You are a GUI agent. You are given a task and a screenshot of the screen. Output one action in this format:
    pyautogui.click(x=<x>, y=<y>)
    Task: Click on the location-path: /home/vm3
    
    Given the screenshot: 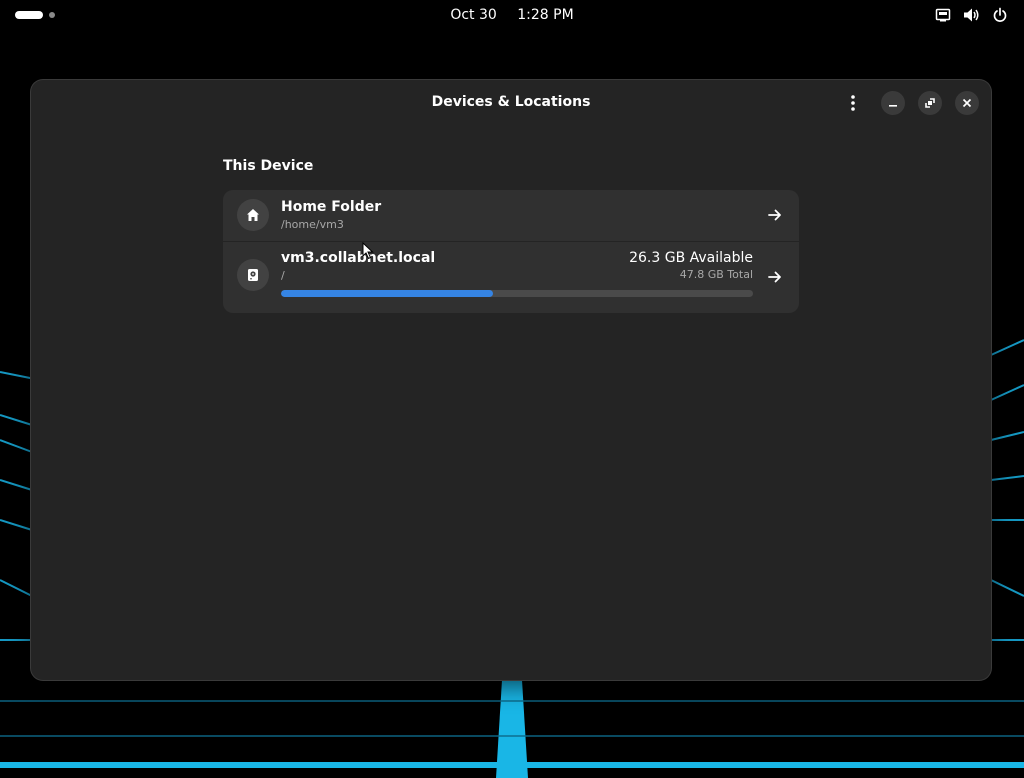 What is the action you would take?
    pyautogui.click(x=312, y=224)
    